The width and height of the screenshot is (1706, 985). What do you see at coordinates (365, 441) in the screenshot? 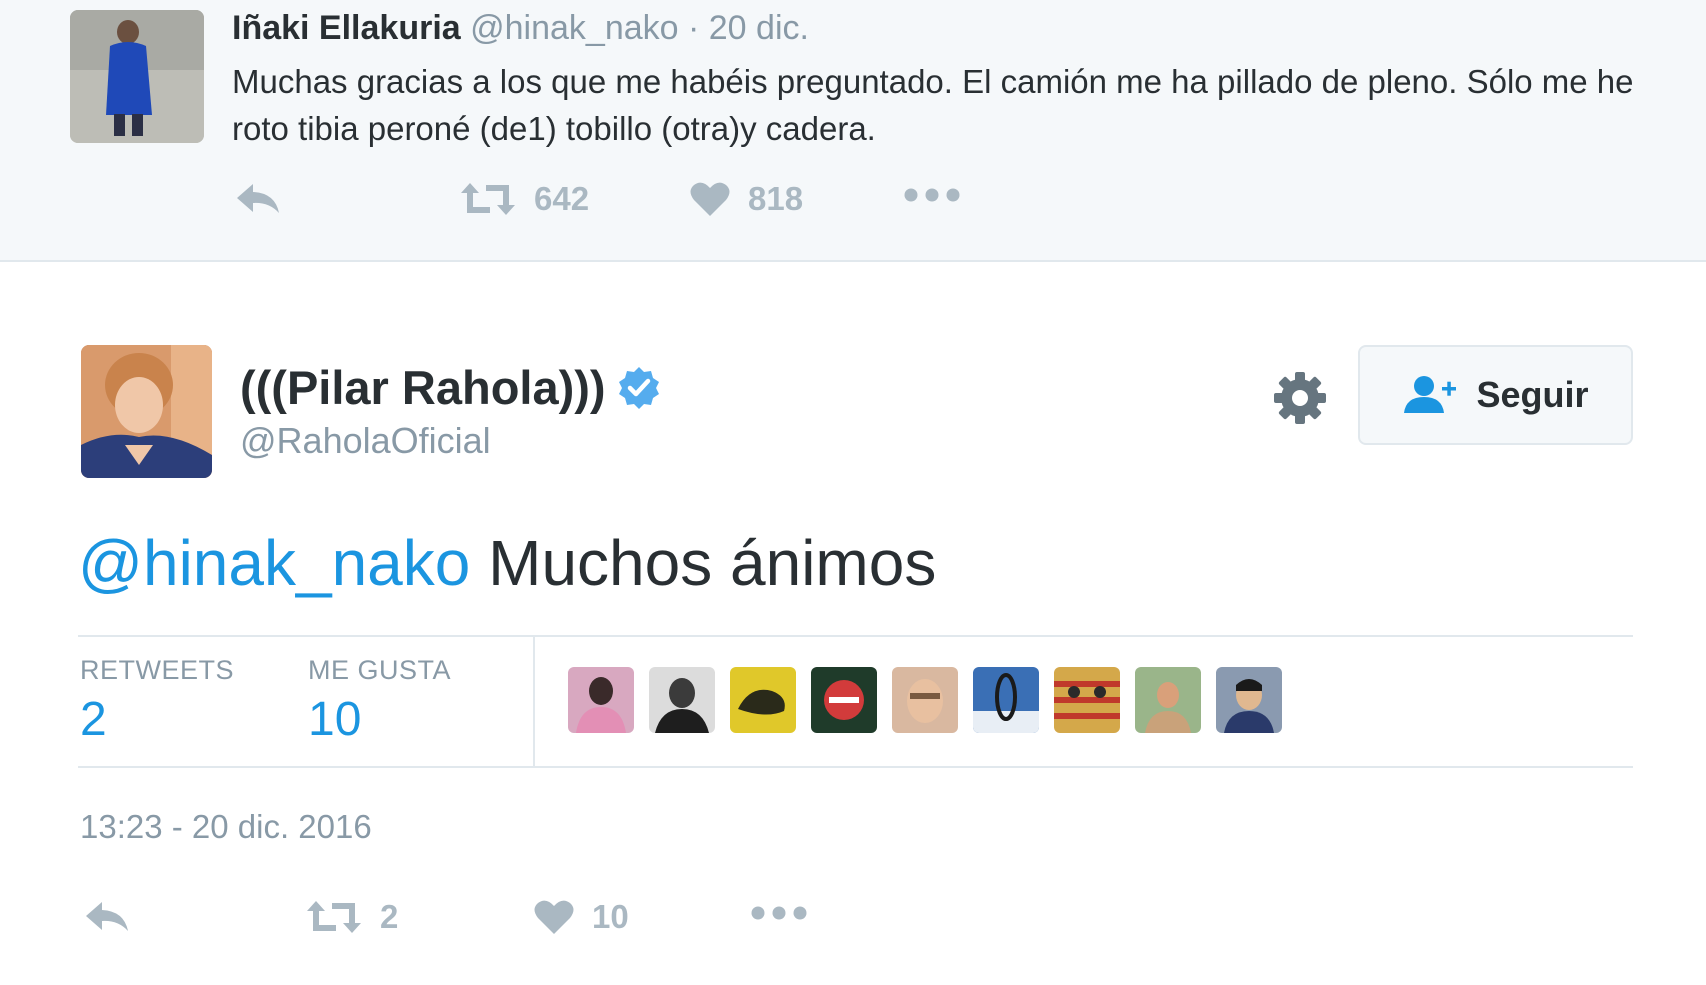
I see `main-author-handle: @RaholaOficial` at bounding box center [365, 441].